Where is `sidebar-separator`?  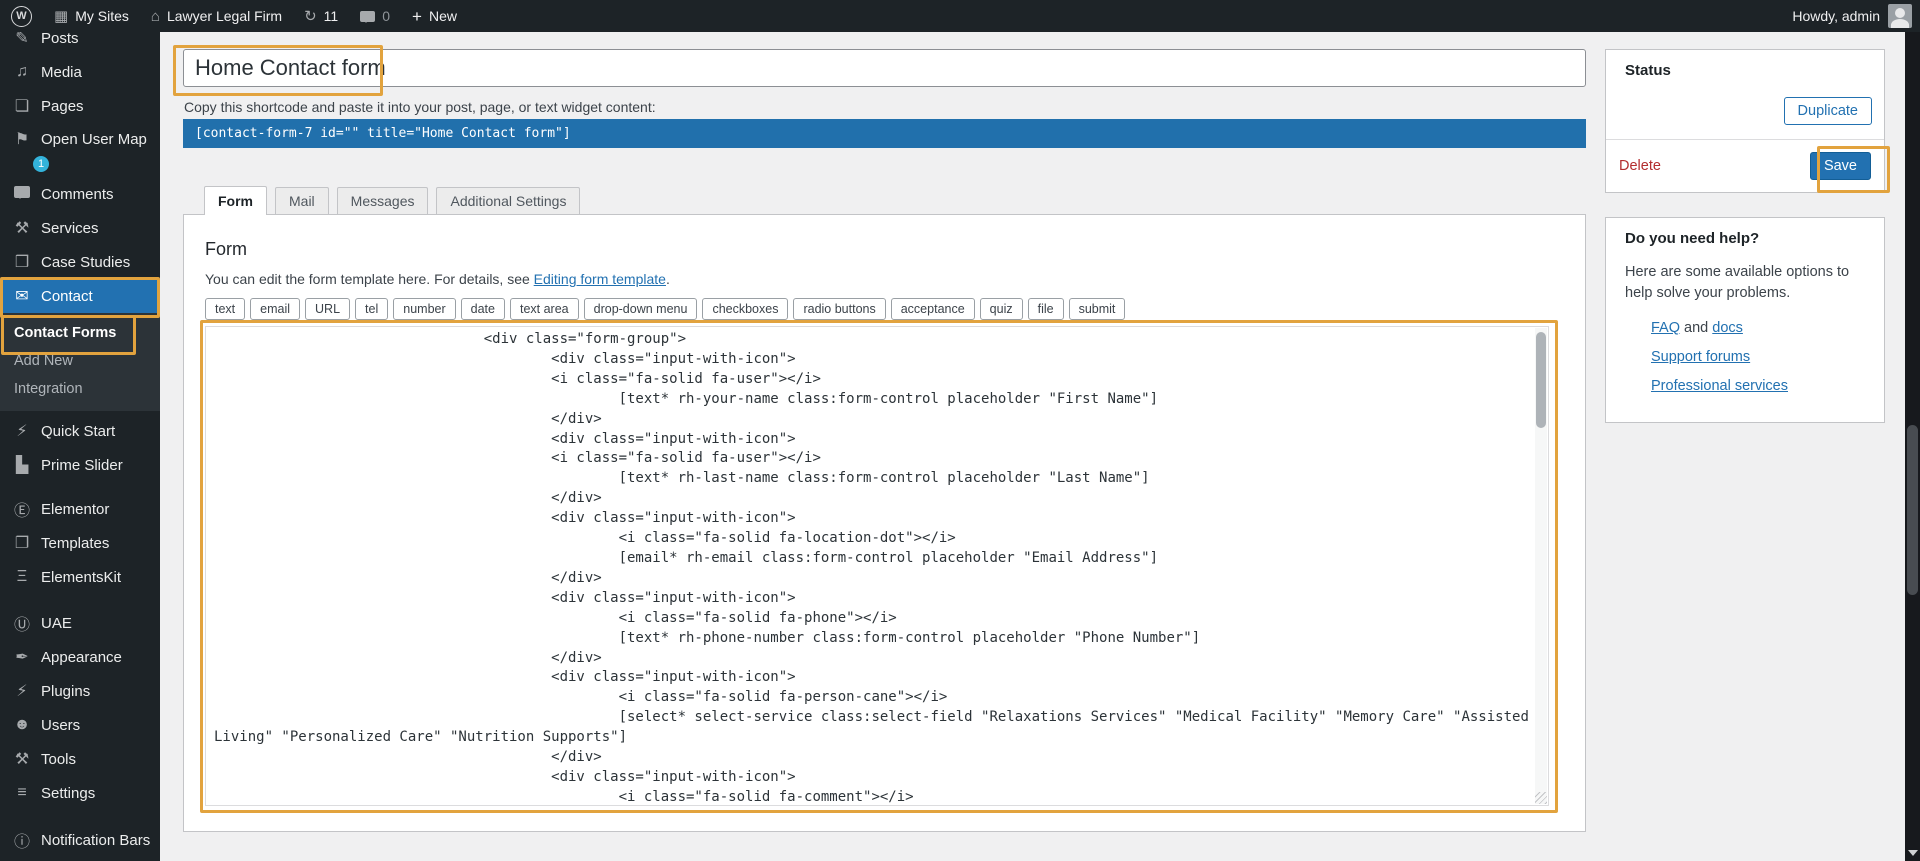 sidebar-separator is located at coordinates (80, 600).